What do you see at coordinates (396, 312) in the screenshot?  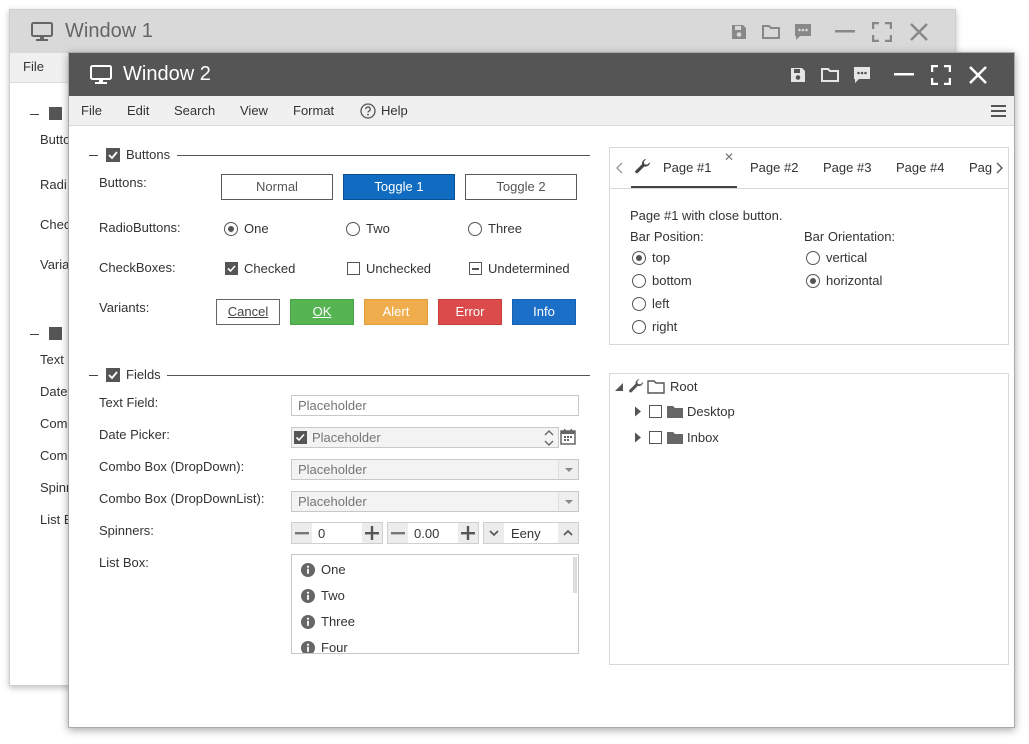 I see `alert-button: Alert` at bounding box center [396, 312].